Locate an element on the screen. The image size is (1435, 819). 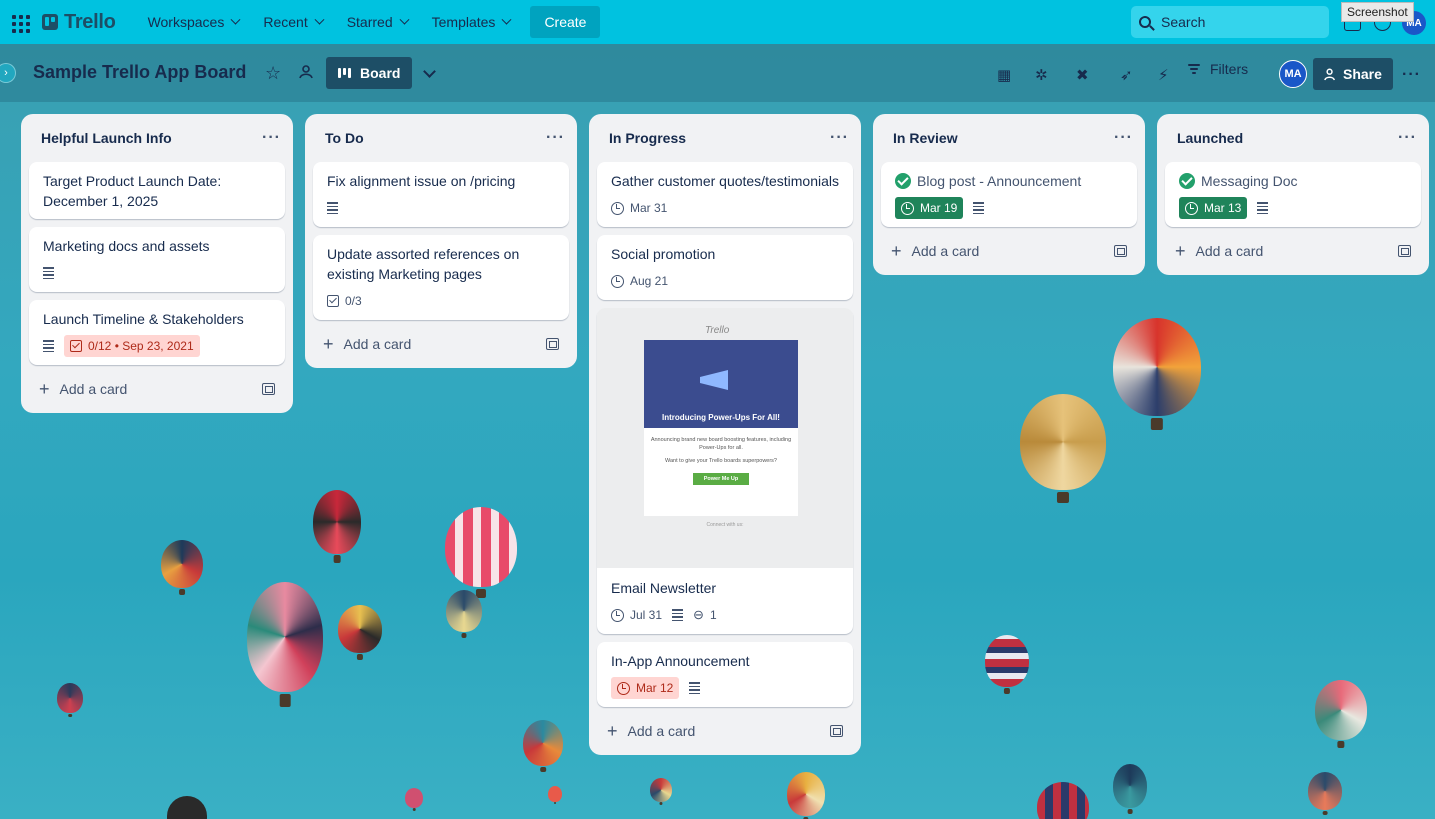
card: Messaging Doc Mar 13 is located at coordinates (1293, 194).